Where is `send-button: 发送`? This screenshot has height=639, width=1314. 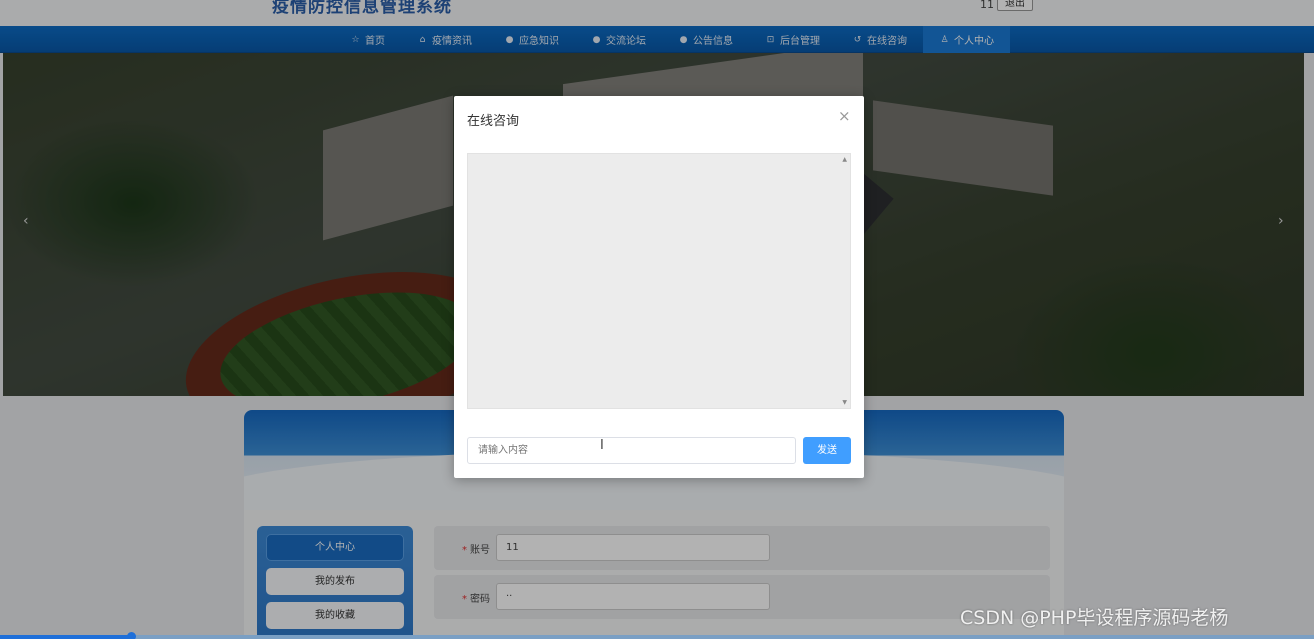 send-button: 发送 is located at coordinates (827, 450).